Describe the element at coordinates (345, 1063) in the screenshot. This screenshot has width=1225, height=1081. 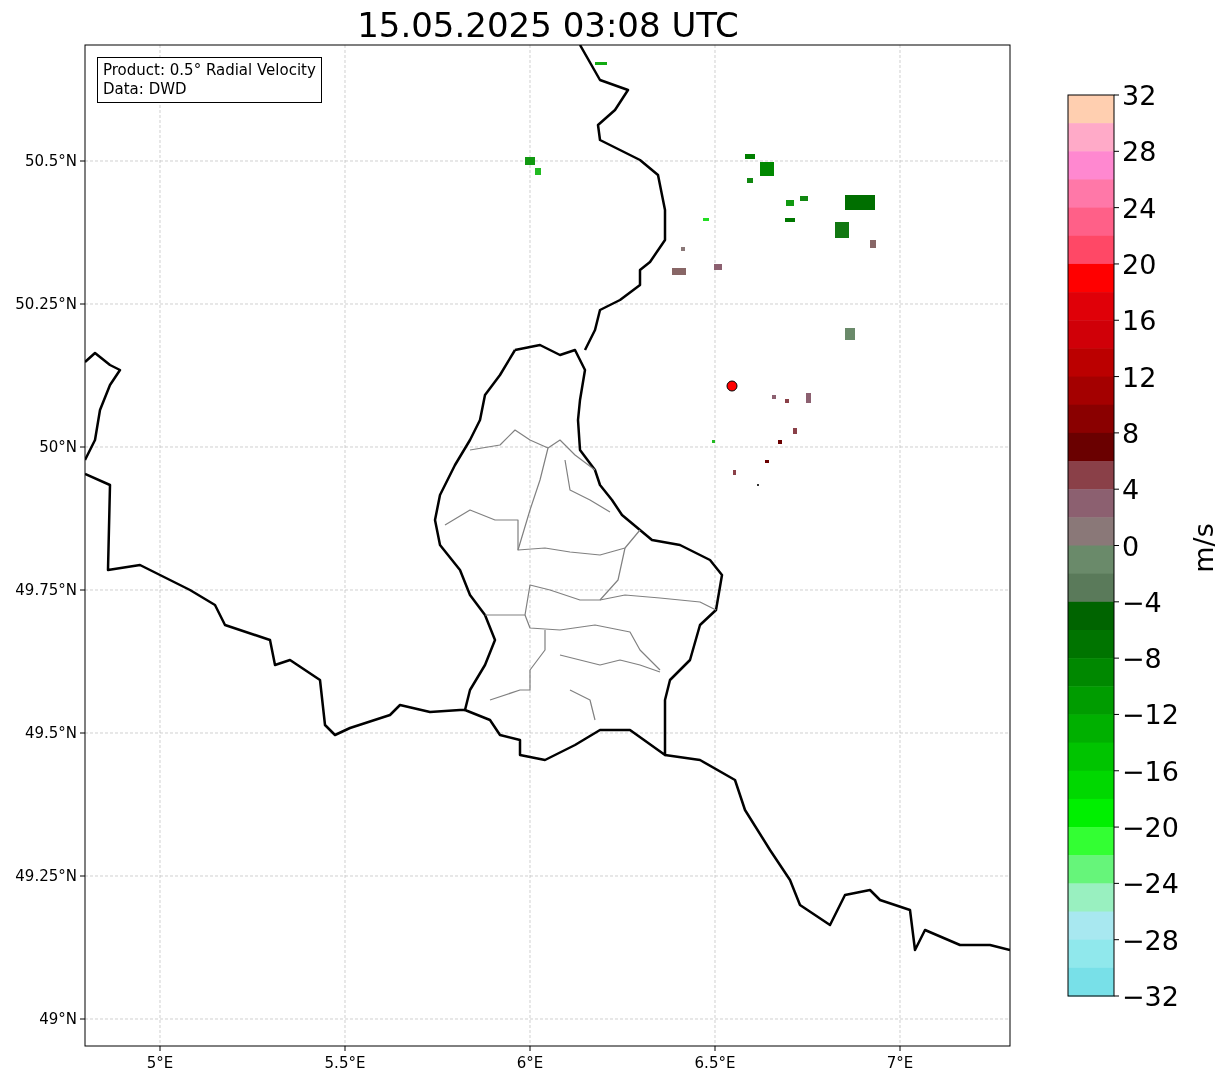
I see `longitude-label: 5.5°E` at that location.